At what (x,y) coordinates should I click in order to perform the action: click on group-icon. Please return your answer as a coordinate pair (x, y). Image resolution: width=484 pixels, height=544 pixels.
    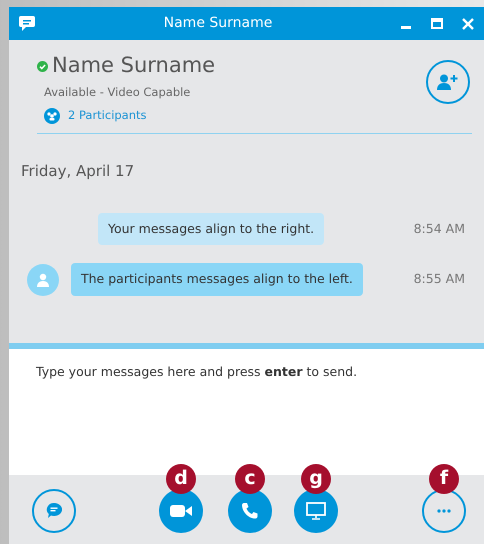
    Looking at the image, I should click on (52, 116).